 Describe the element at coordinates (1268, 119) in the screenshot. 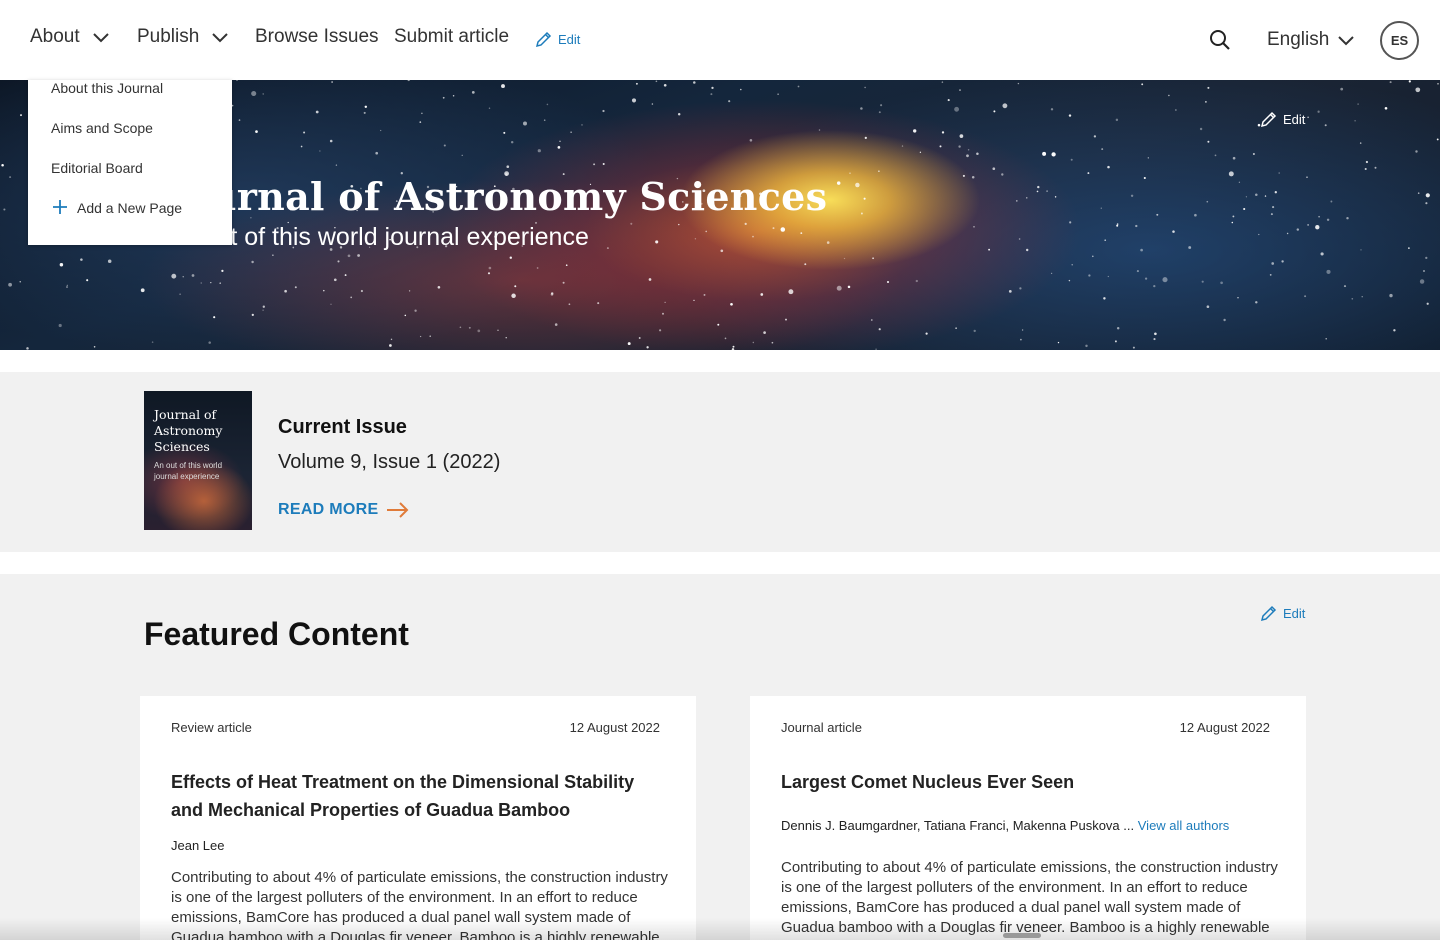

I see `pencil-icon` at that location.